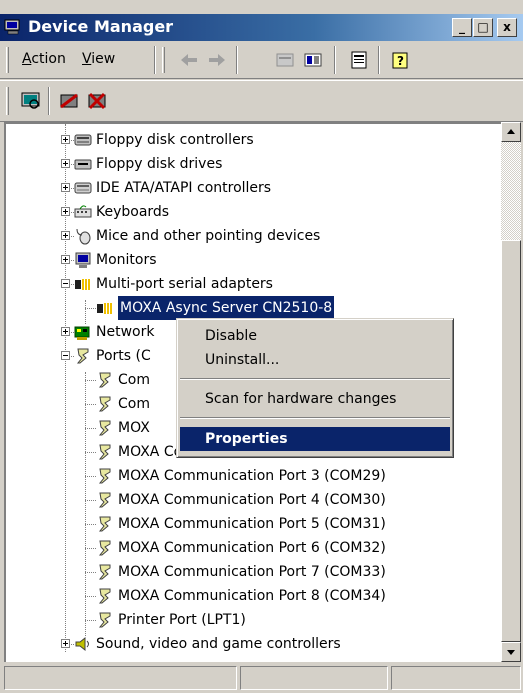  I want to click on toolbar-separator, so click(155, 60).